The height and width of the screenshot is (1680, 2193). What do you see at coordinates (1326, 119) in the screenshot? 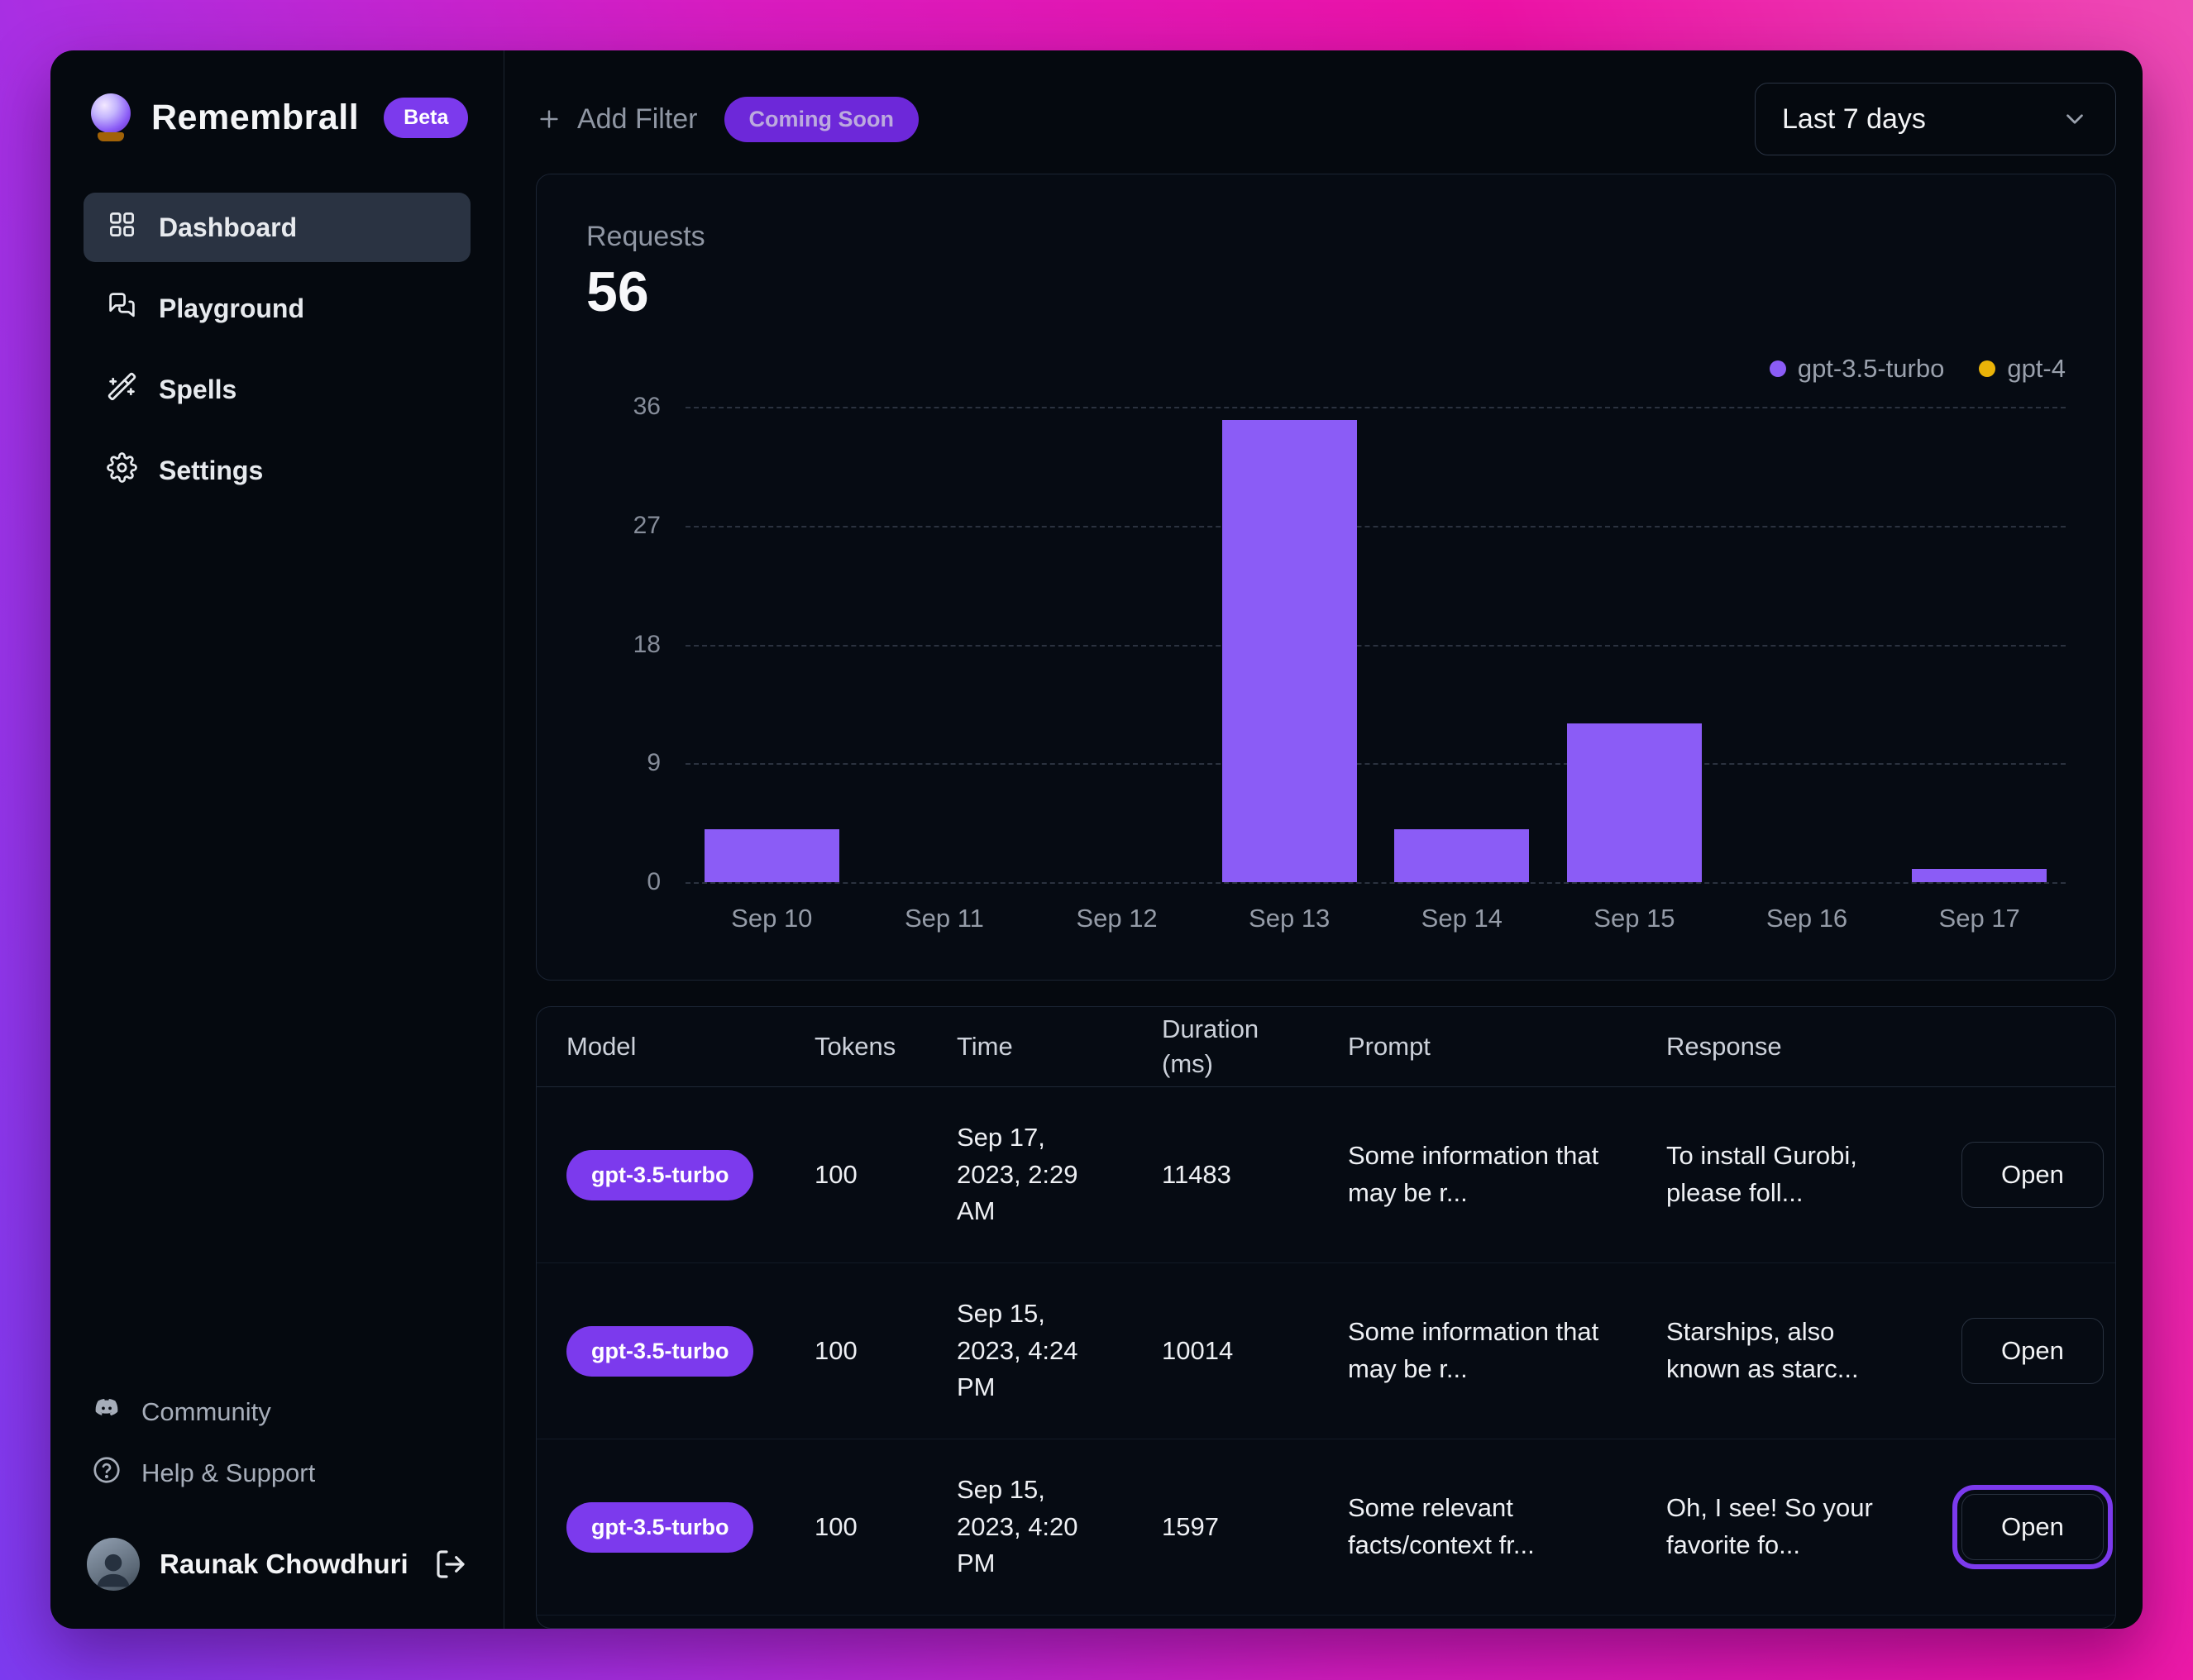
I see `topbar: Add Filter Coming Soon Last 7 days` at bounding box center [1326, 119].